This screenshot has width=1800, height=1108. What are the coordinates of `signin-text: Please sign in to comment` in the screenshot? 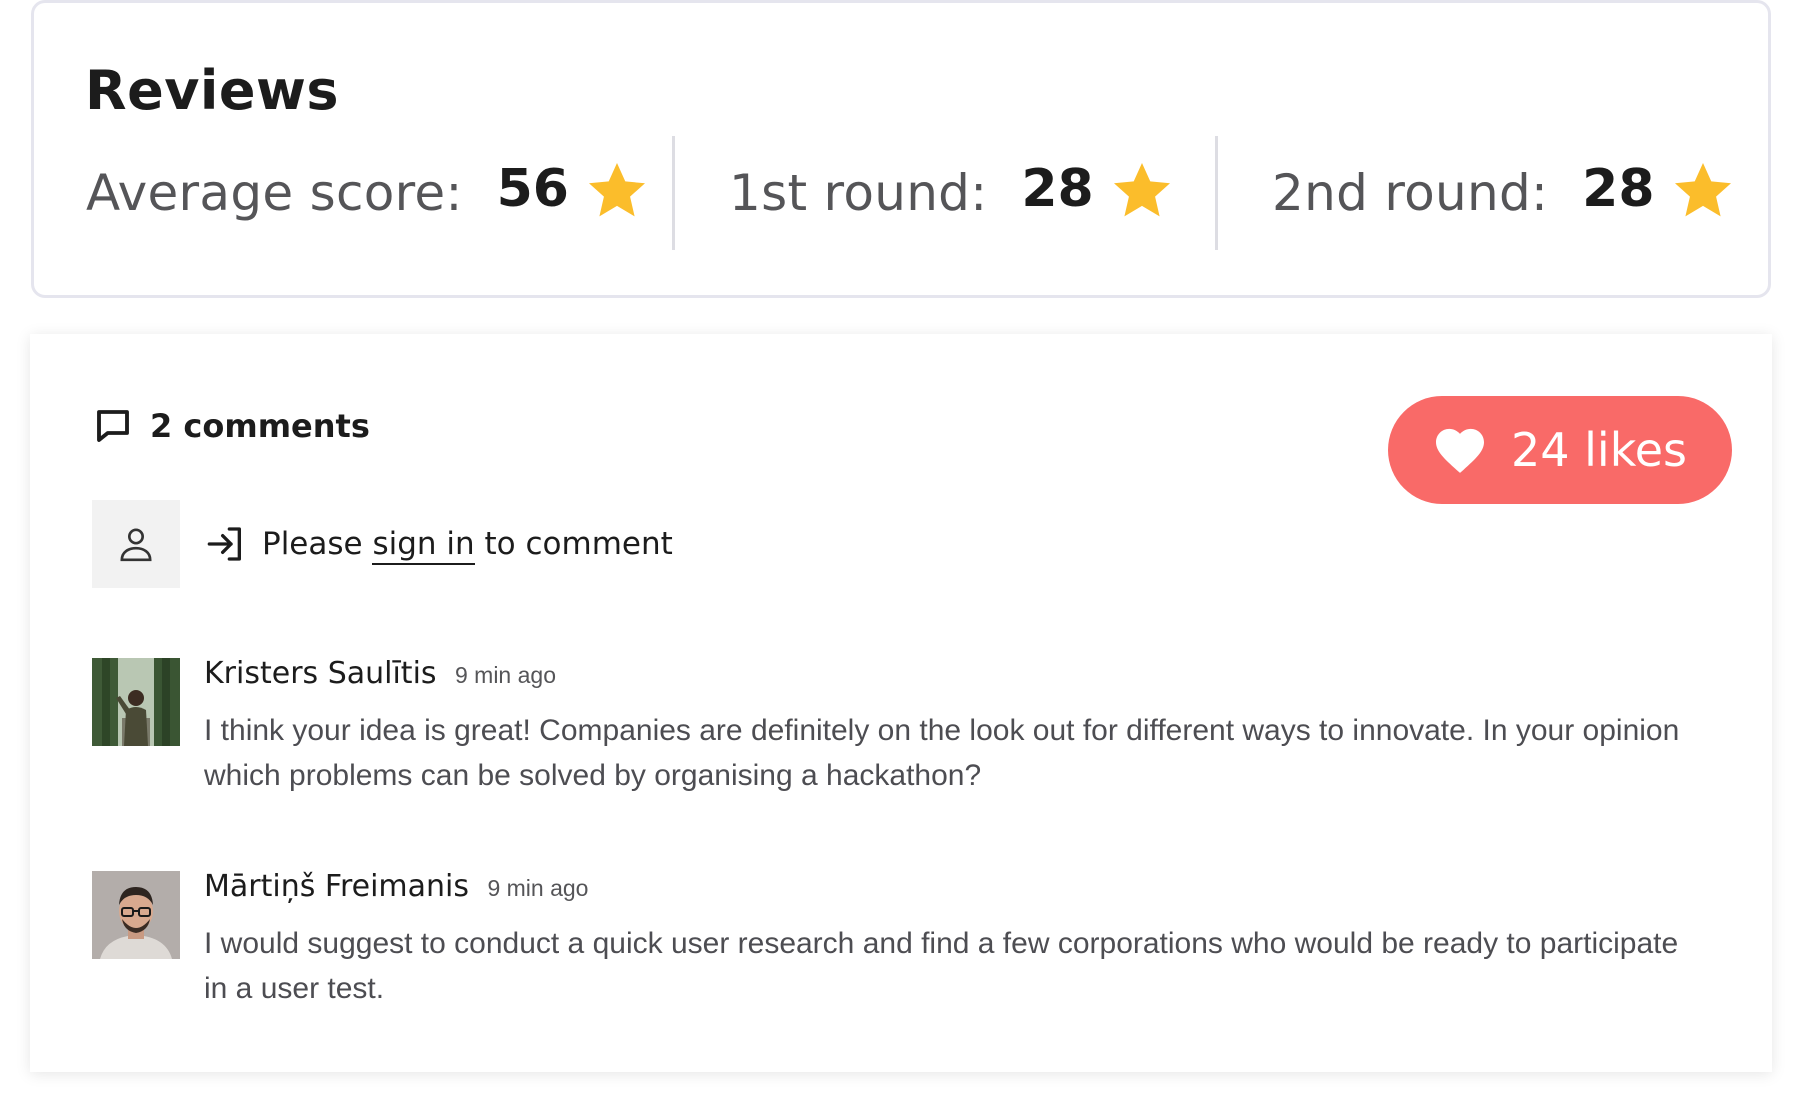 It's located at (467, 545).